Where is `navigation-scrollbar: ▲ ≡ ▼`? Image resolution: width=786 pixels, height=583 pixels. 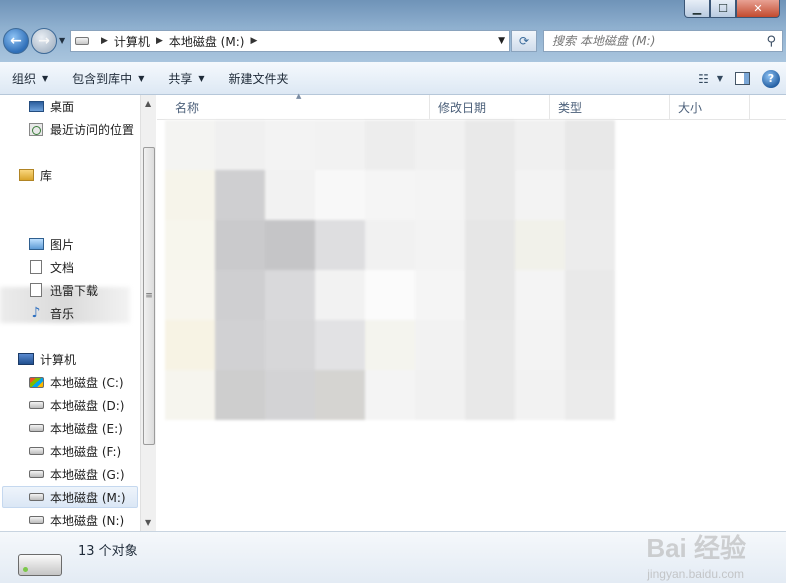
navigation-scrollbar: ▲ ≡ ▼ is located at coordinates (148, 313).